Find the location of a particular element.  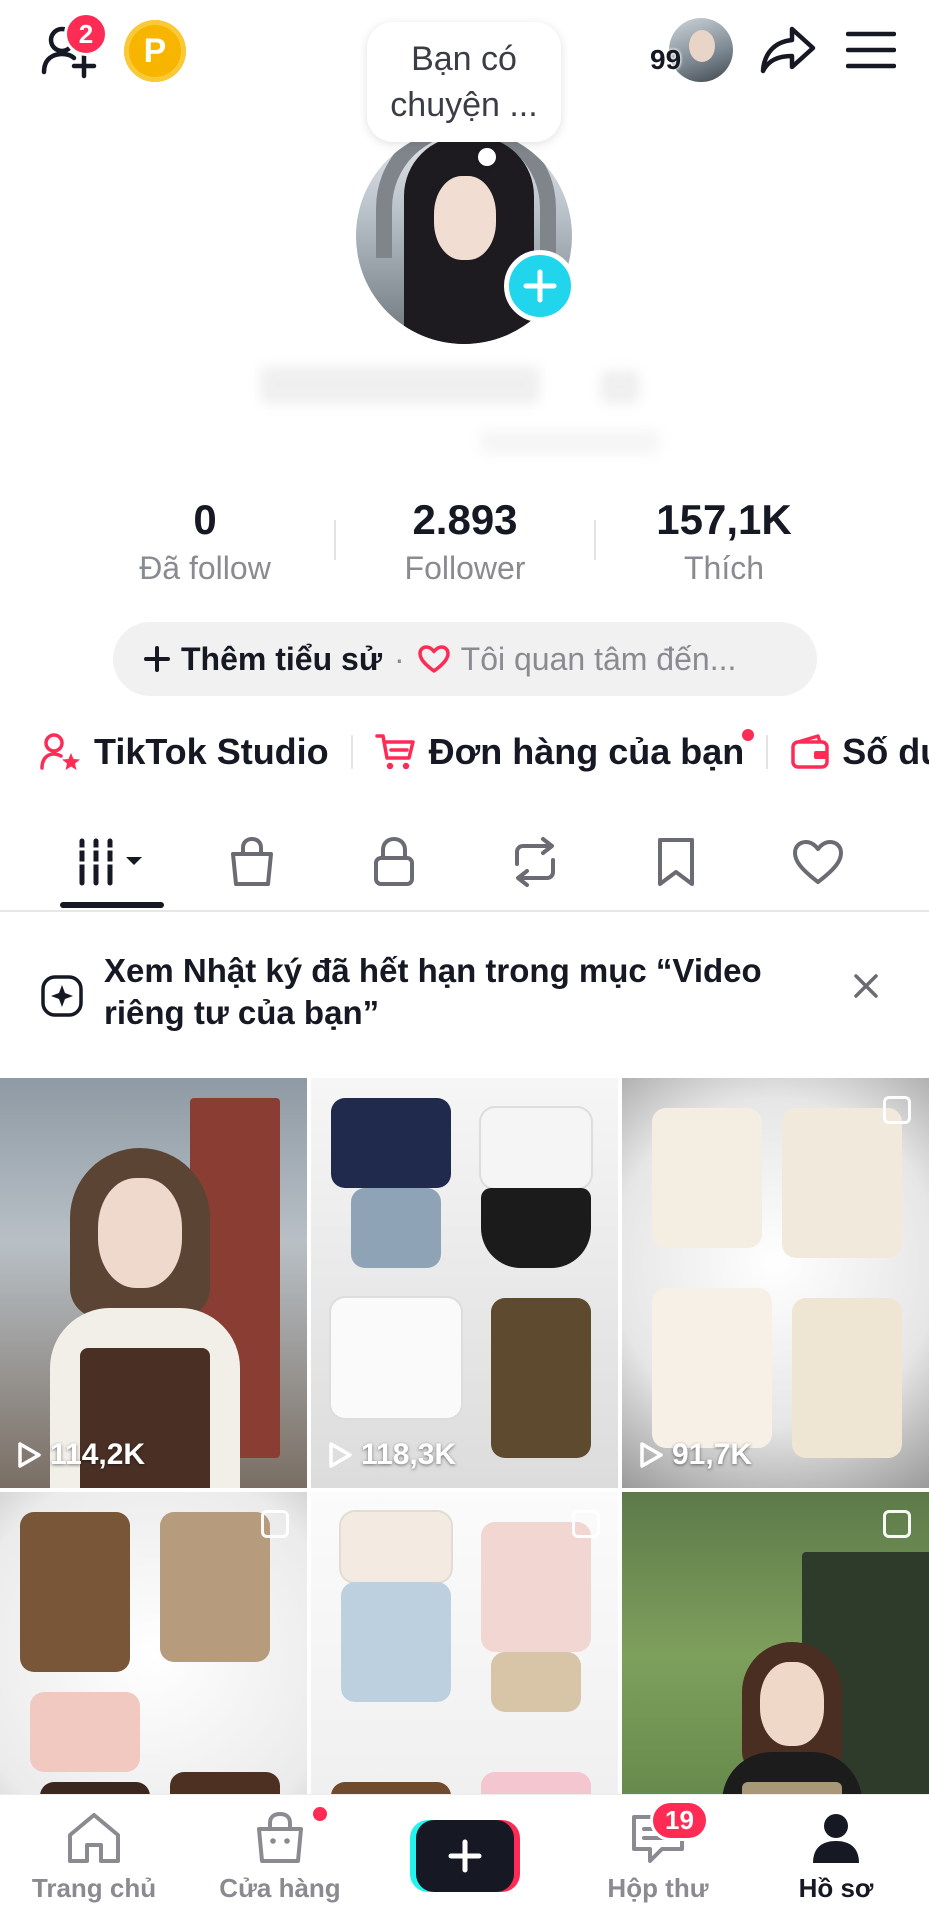

repost-icon is located at coordinates (535, 862).